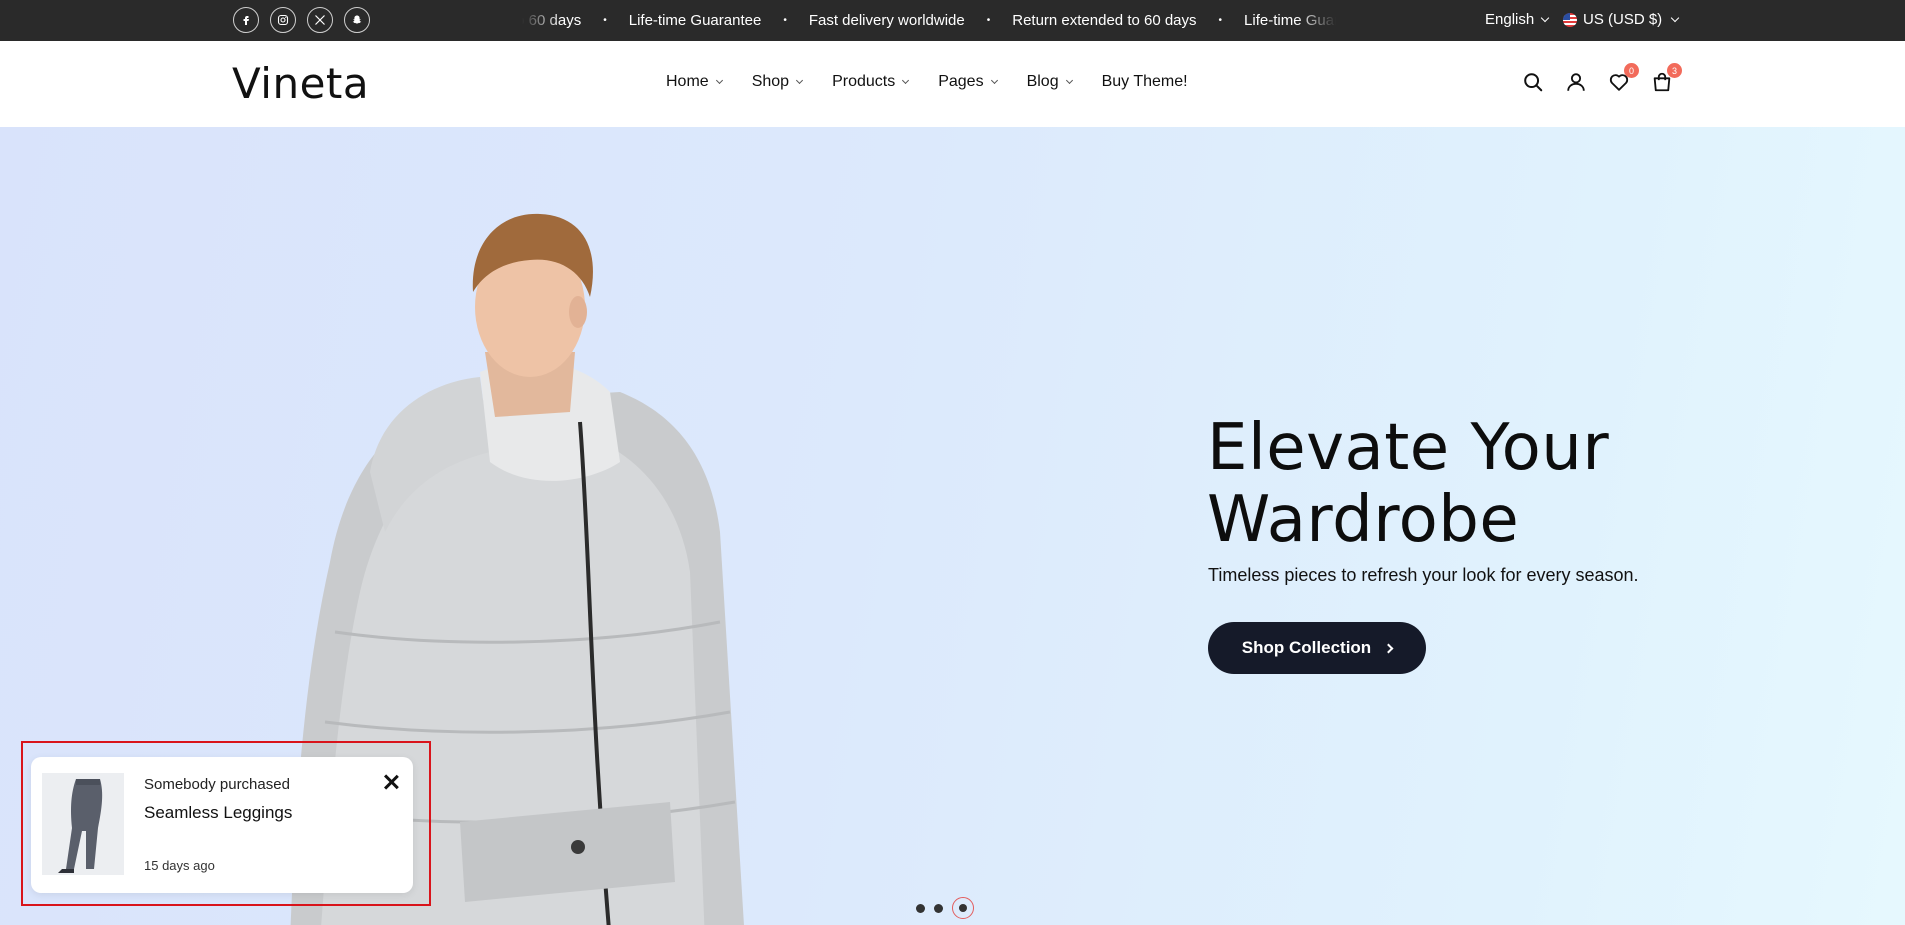  I want to click on currency-label: US (USD $), so click(1623, 19).